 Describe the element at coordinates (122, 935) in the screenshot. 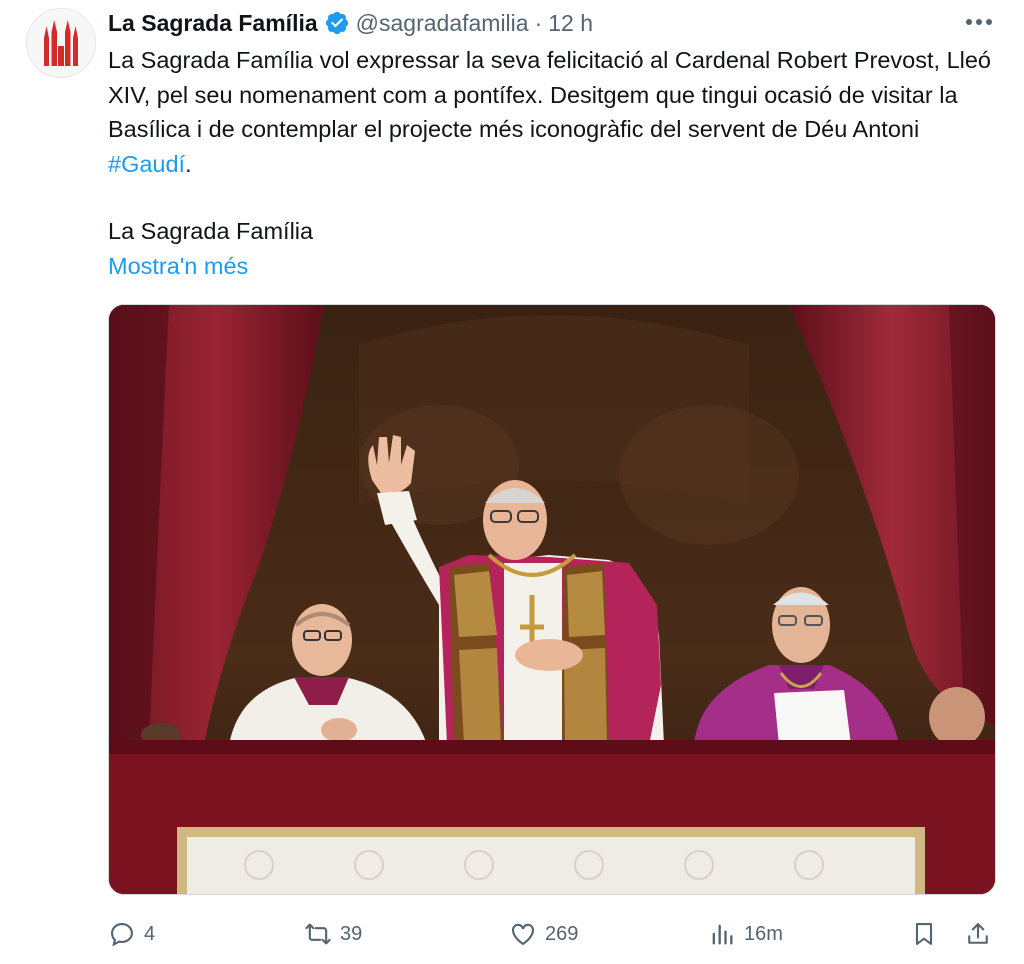

I see `reply-icon` at that location.